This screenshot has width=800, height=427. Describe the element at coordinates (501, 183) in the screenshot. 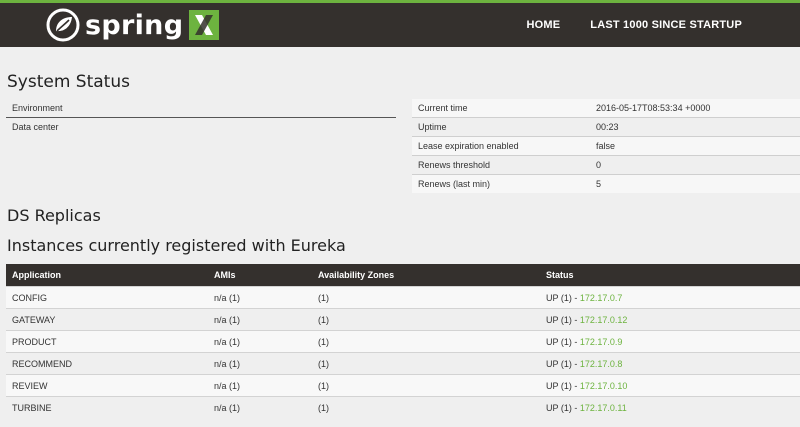

I see `status-key: Renews (last min)` at that location.